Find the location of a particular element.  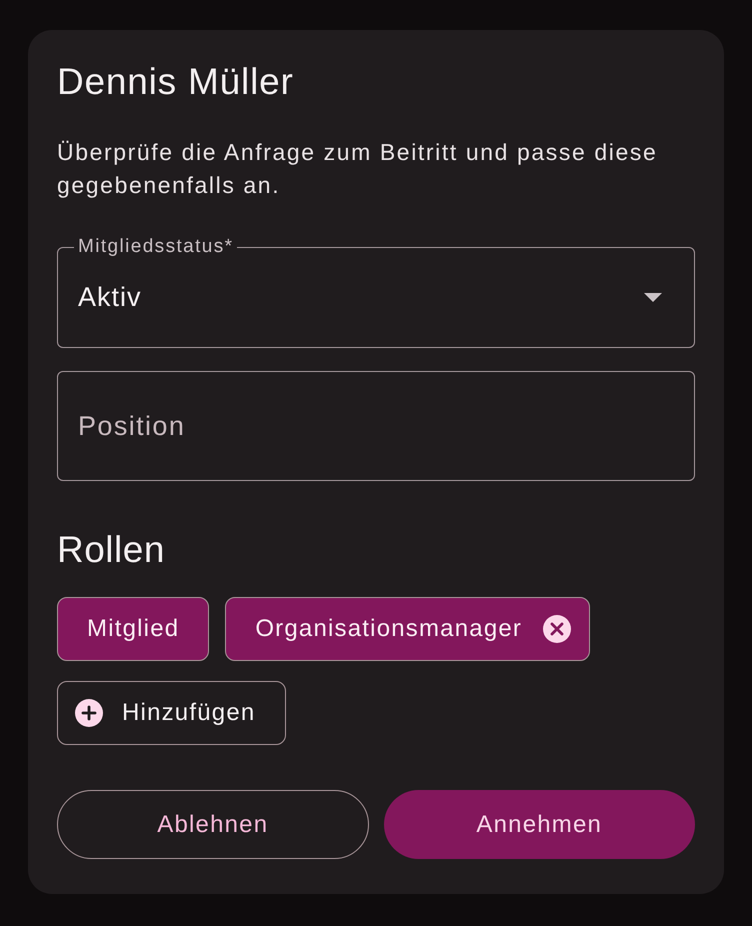

plus-icon is located at coordinates (89, 713).